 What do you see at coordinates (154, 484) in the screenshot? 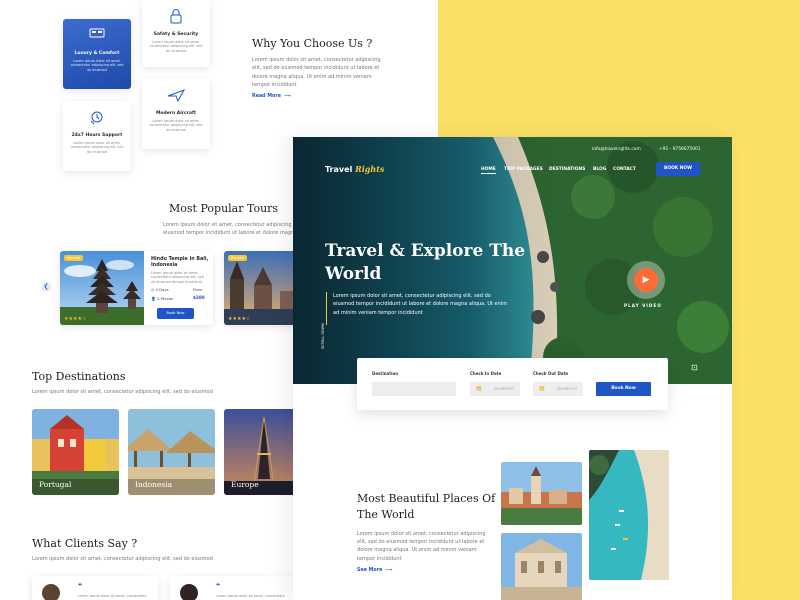
I see `destination-label: Indonesia` at bounding box center [154, 484].